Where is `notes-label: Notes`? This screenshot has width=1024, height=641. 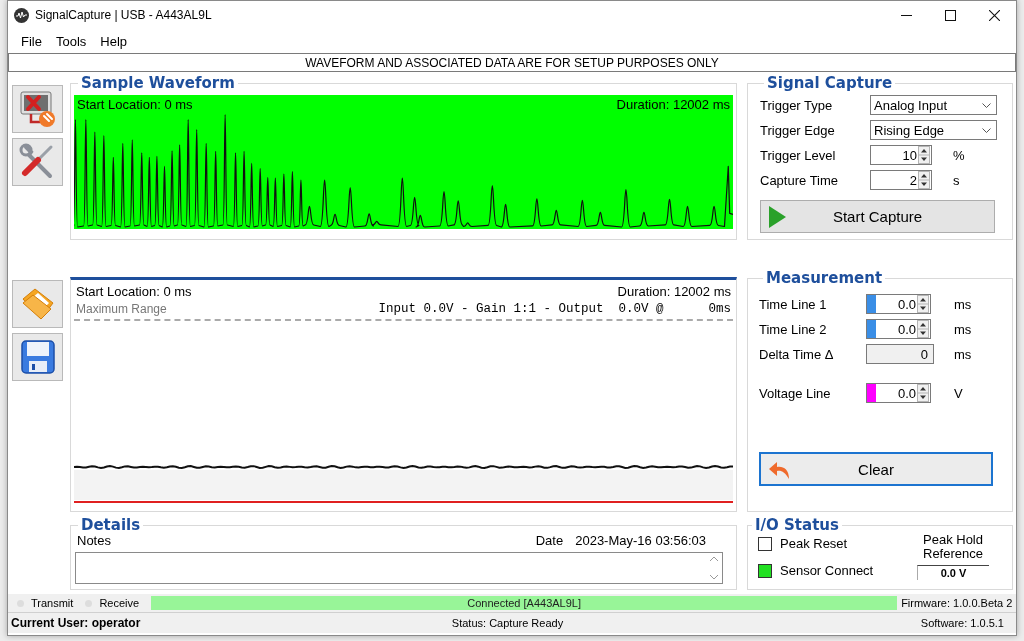
notes-label: Notes is located at coordinates (94, 540).